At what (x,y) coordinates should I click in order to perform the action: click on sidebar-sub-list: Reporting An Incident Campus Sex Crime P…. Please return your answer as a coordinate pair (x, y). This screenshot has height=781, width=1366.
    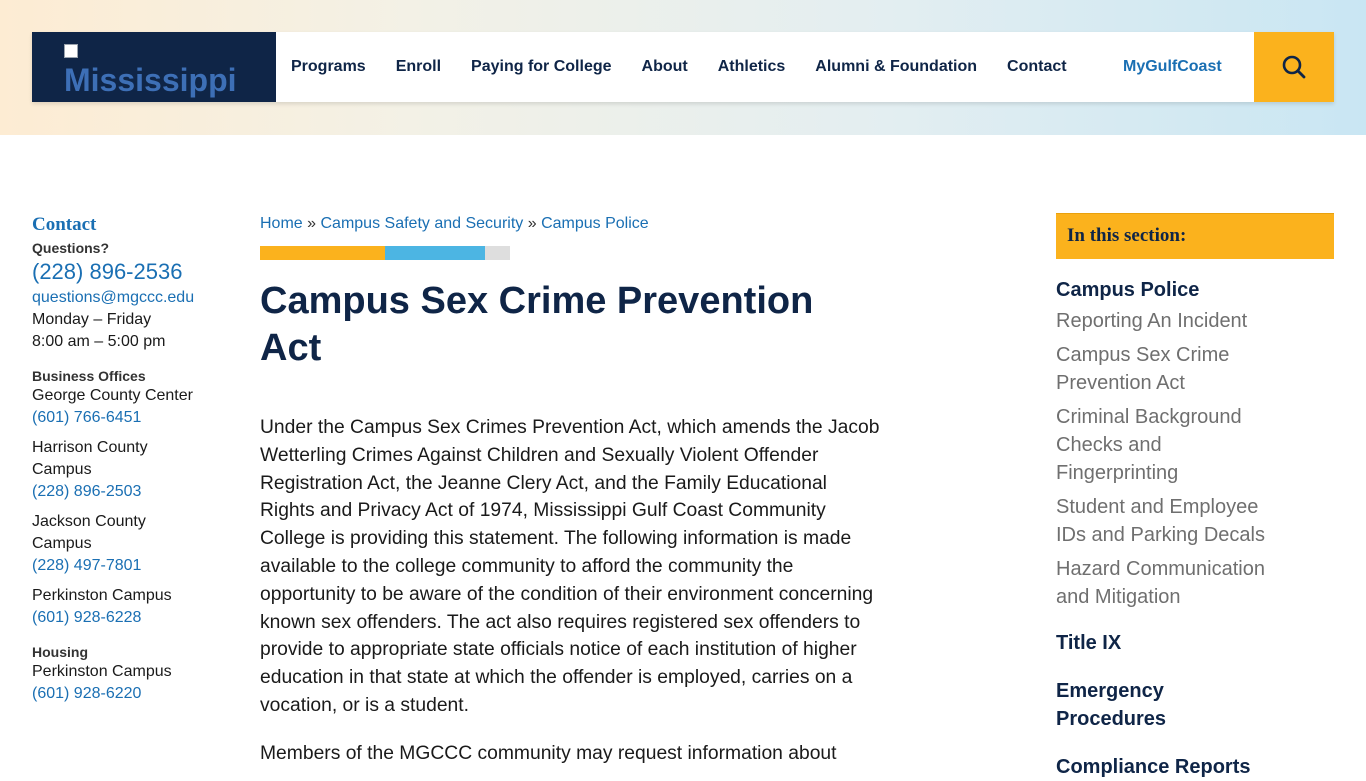
    Looking at the image, I should click on (1195, 459).